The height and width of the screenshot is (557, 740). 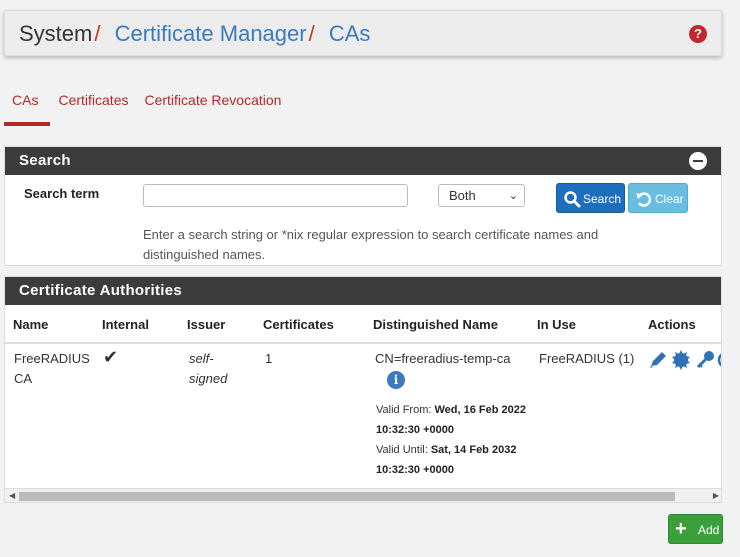 What do you see at coordinates (347, 496) in the screenshot?
I see `scrollbar-thumb` at bounding box center [347, 496].